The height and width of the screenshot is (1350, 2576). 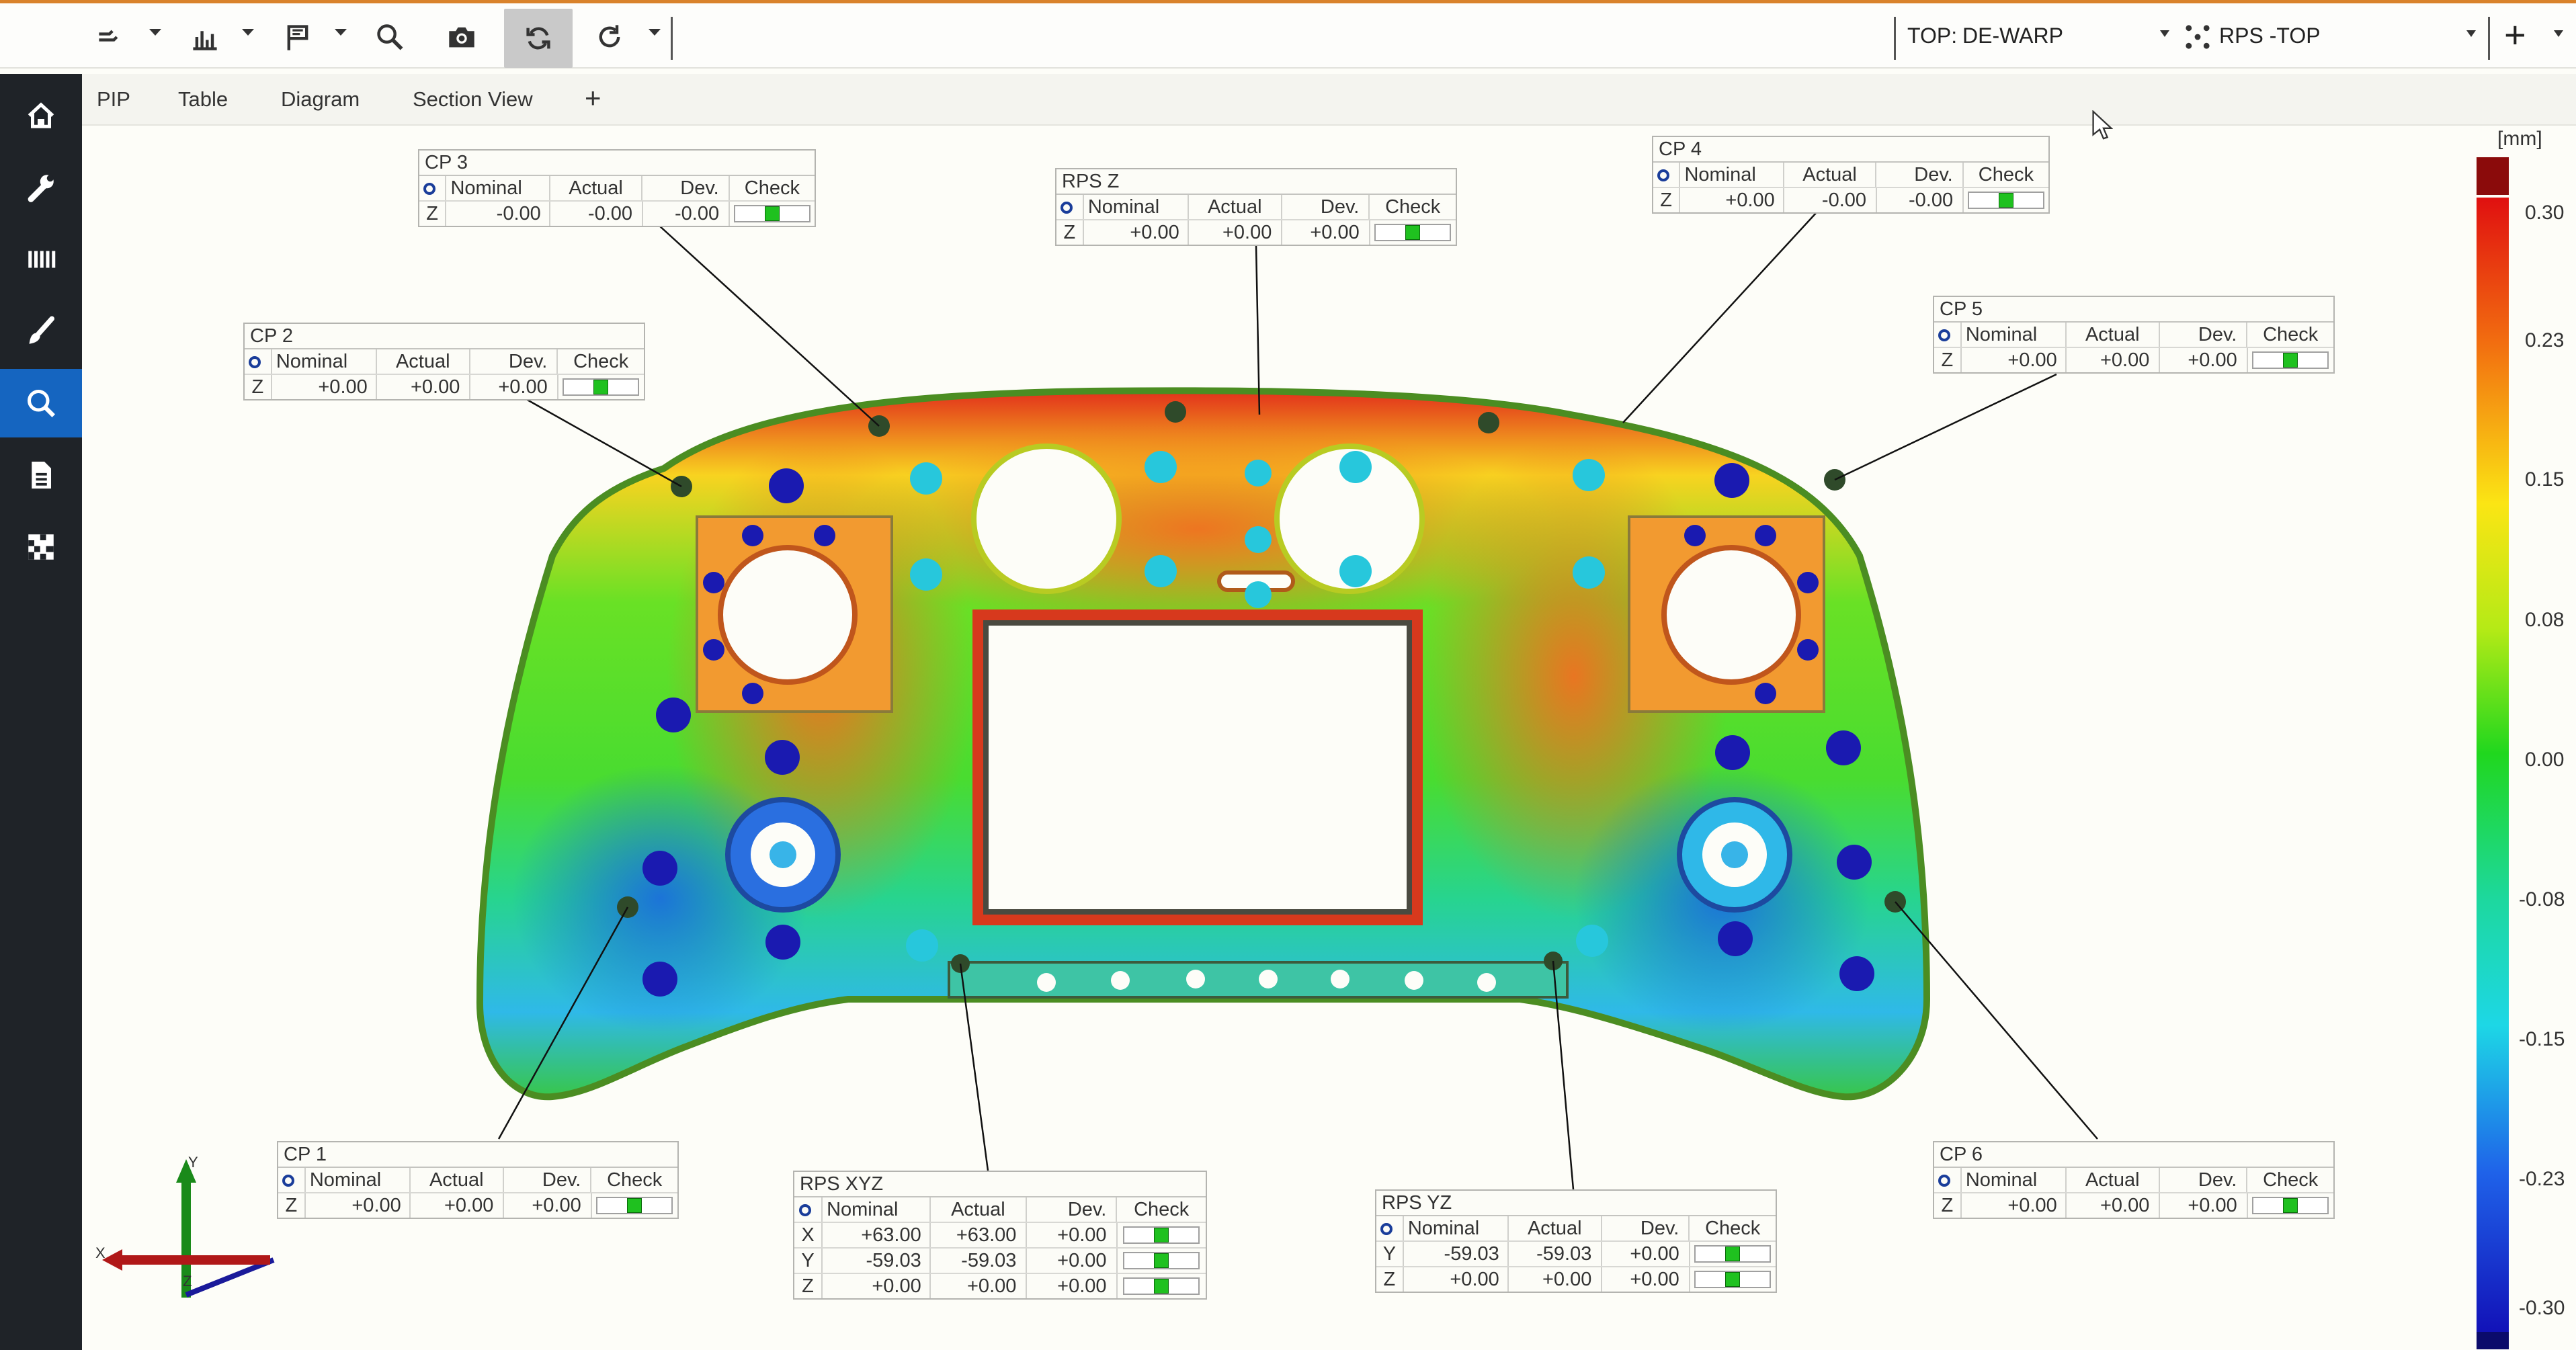 I want to click on refresh-dropdown-icon, so click(x=655, y=32).